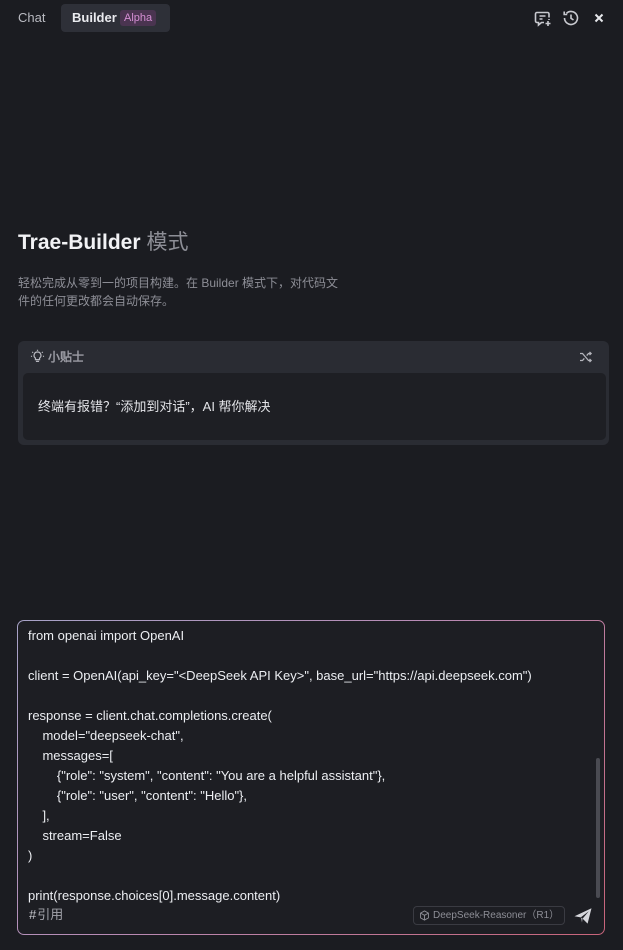  Describe the element at coordinates (571, 18) in the screenshot. I see `history-icon` at that location.